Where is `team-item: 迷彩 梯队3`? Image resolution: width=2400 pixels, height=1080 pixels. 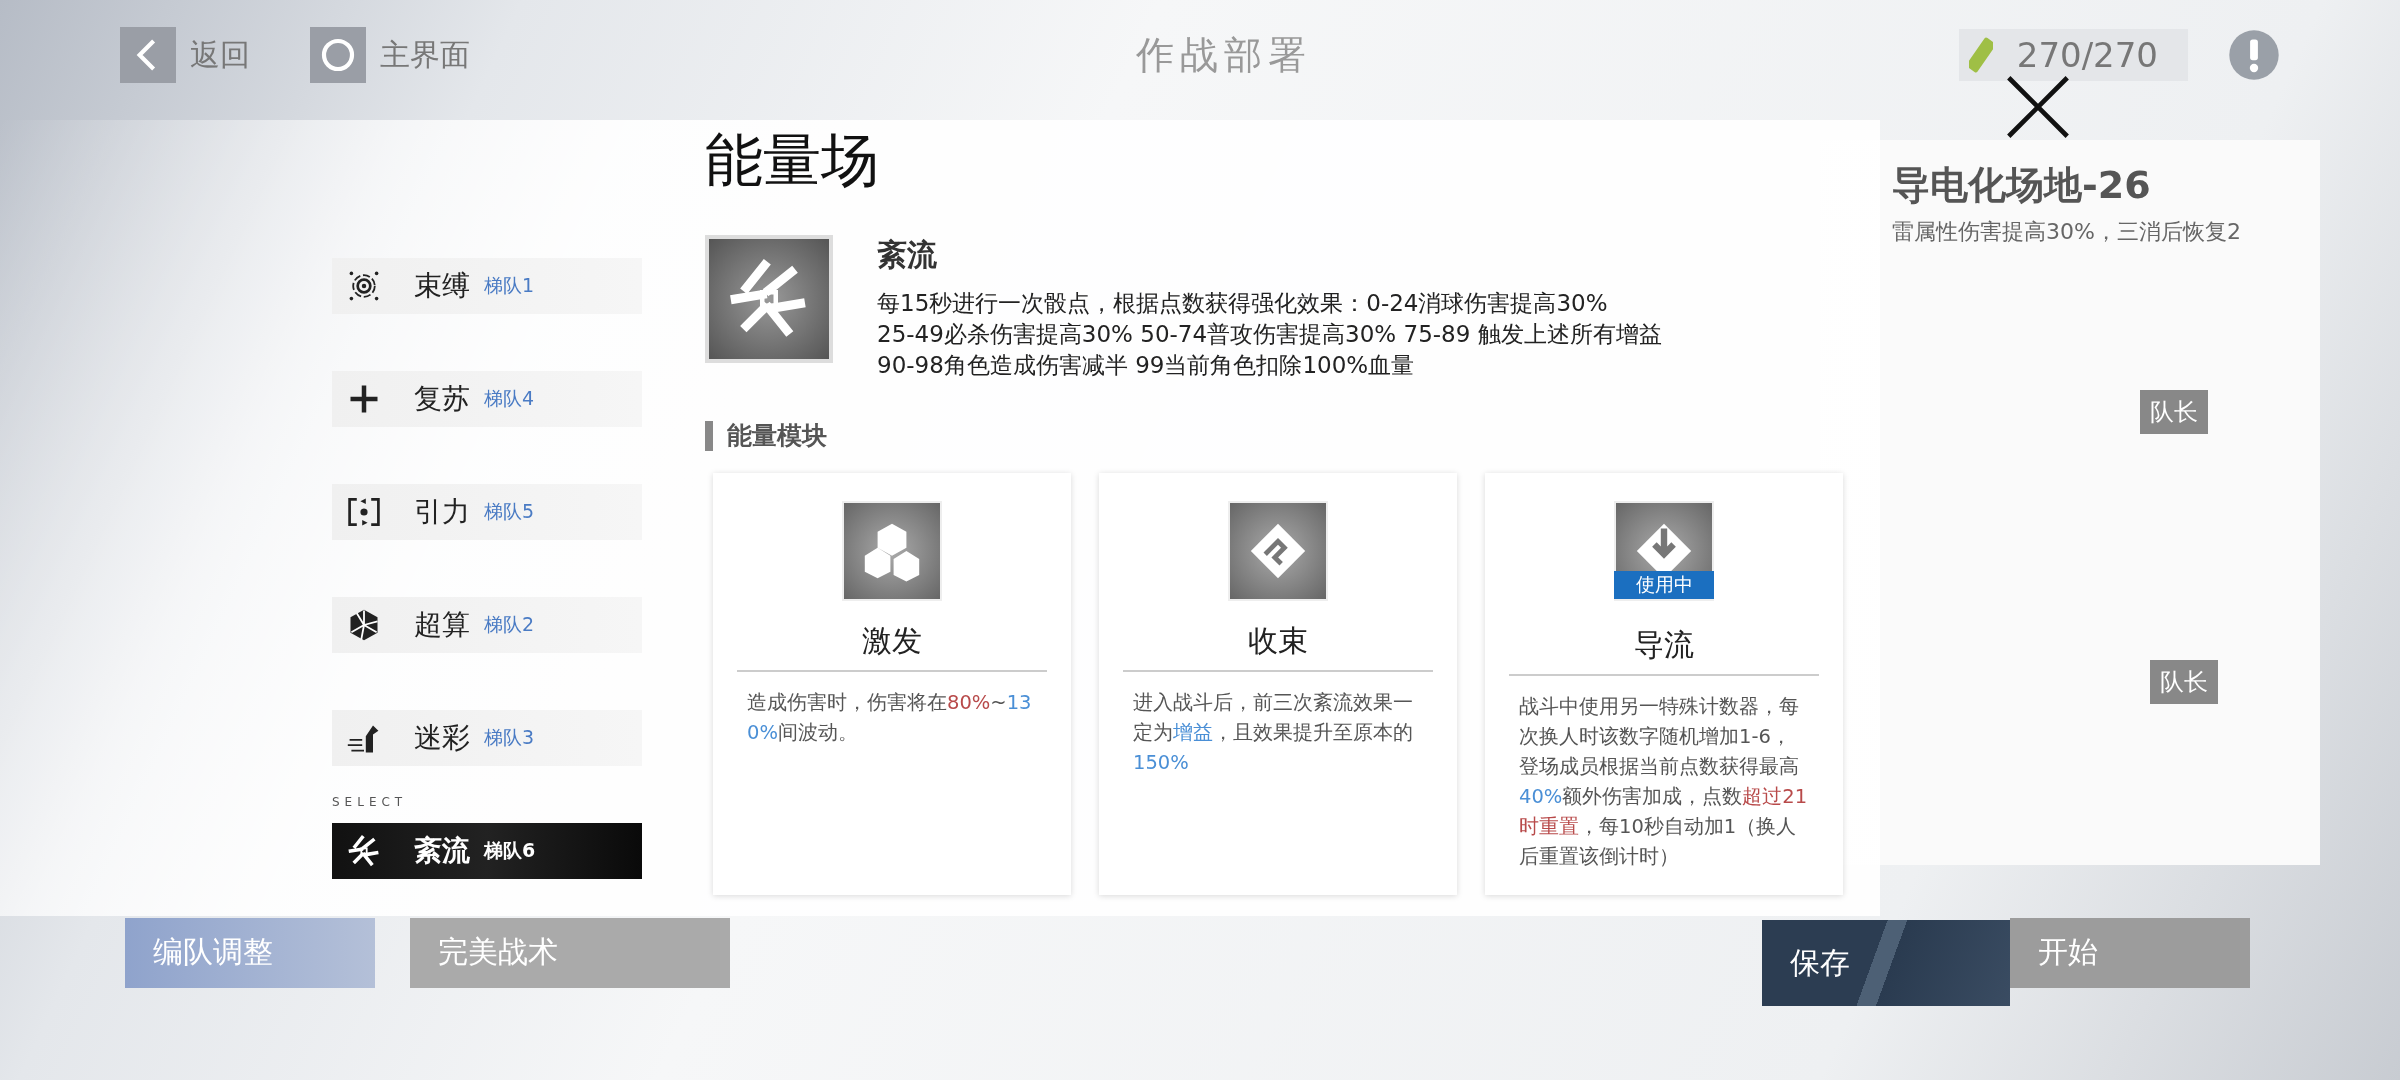
team-item: 迷彩 梯队3 is located at coordinates (487, 738).